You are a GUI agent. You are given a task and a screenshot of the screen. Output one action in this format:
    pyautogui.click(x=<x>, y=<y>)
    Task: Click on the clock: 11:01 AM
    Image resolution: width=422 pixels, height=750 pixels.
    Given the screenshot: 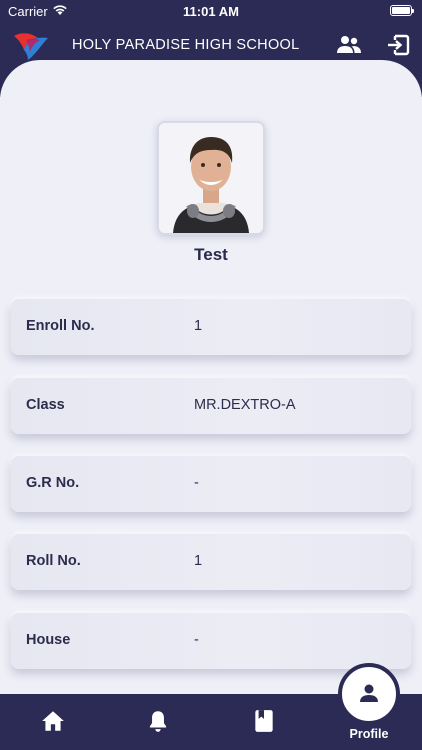 What is the action you would take?
    pyautogui.click(x=211, y=11)
    